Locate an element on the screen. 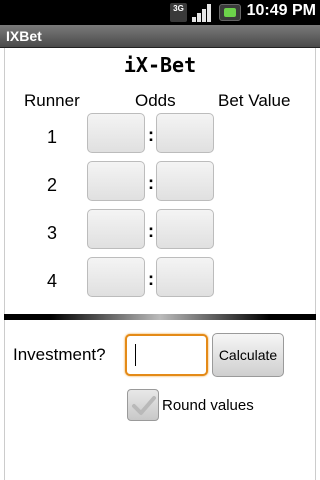 This screenshot has height=480, width=320. title-bar: IXBet is located at coordinates (160, 36).